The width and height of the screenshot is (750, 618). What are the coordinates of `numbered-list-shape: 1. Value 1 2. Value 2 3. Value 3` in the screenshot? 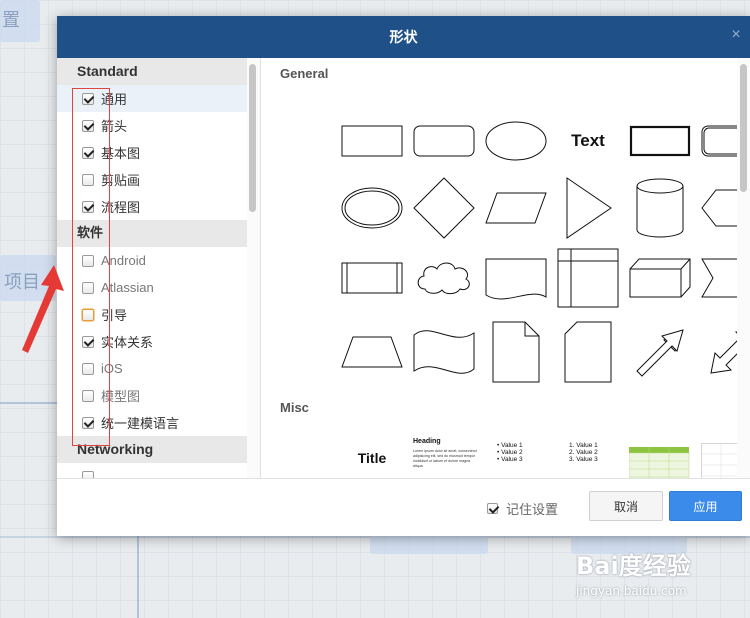 It's located at (600, 460).